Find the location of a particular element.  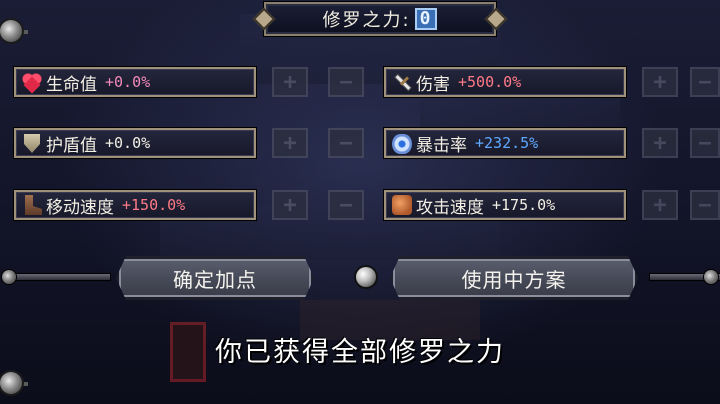

stat-health-value: +0.0% is located at coordinates (128, 82).